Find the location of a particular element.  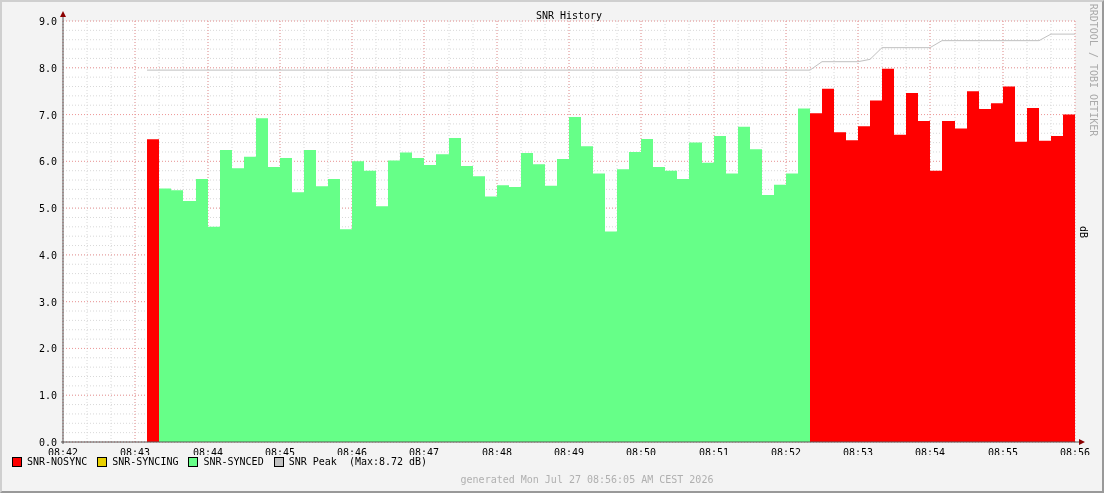

y-tick-label: 0.0 is located at coordinates (47, 442).